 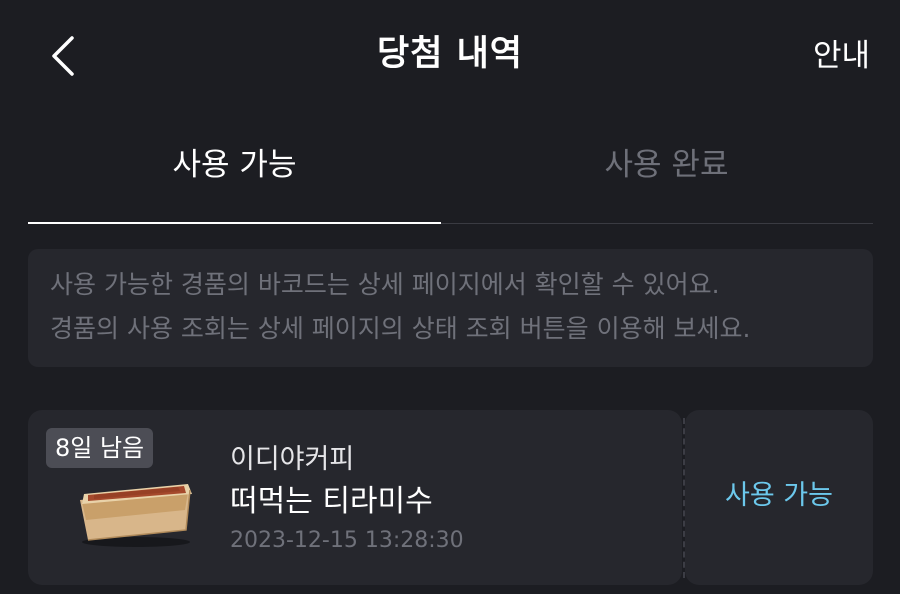 I want to click on issued-date: 2023-12-15 13:28:30, so click(x=347, y=540).